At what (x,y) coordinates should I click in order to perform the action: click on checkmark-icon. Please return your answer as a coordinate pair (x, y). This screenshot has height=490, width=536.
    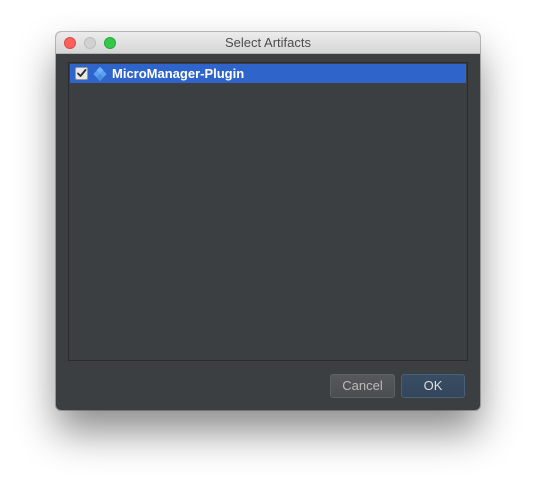
    Looking at the image, I should click on (82, 73).